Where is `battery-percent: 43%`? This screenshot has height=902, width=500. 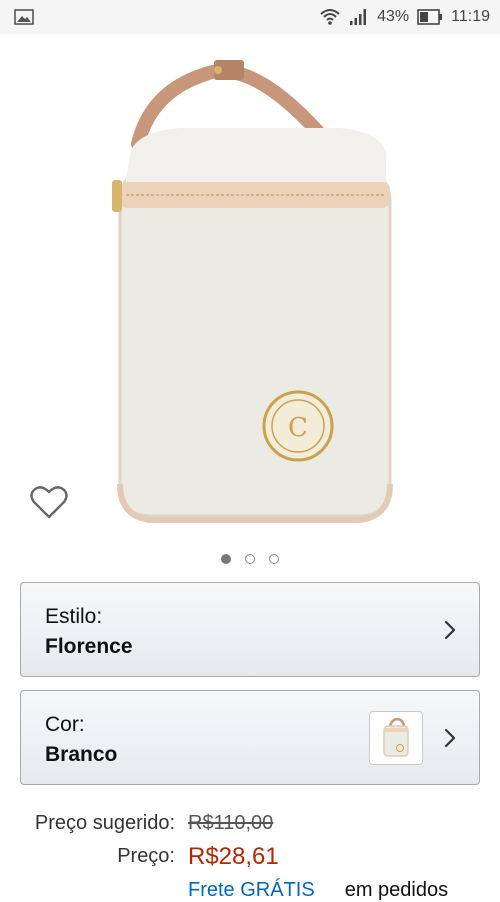
battery-percent: 43% is located at coordinates (393, 16).